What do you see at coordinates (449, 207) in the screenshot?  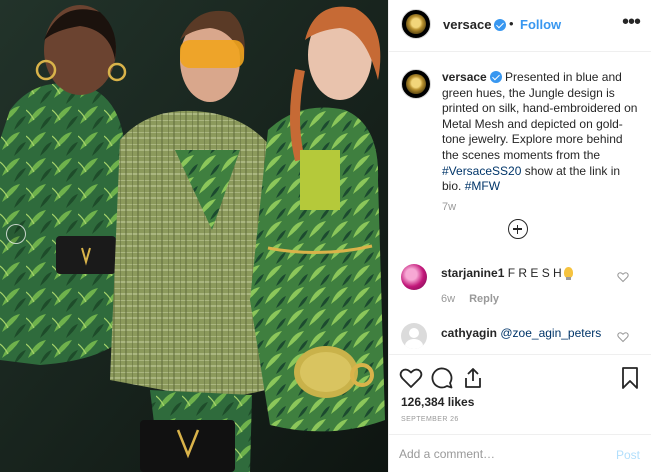 I see `caption-timestamp: 7w` at bounding box center [449, 207].